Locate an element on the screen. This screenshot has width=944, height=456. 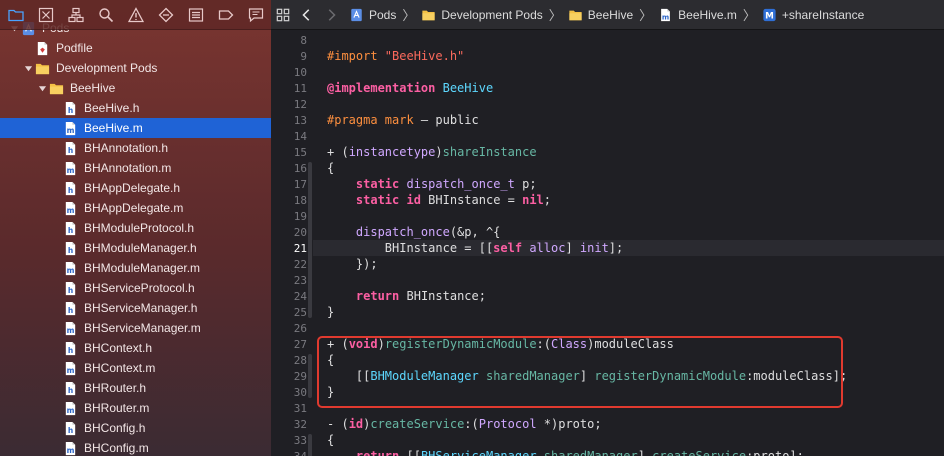
file-tree-item: m BHAppDelegate.m is located at coordinates (135, 208).